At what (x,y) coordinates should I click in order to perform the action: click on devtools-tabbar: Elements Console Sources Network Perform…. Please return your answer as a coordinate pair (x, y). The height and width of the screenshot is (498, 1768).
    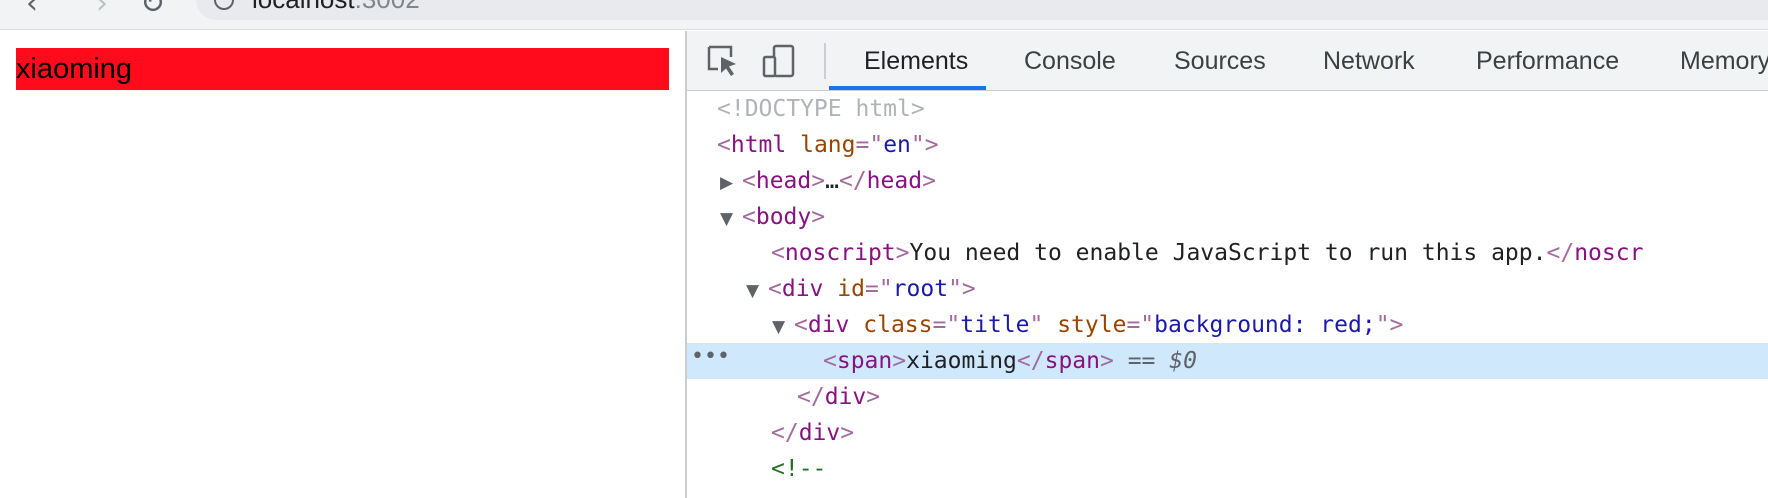
    Looking at the image, I should click on (1227, 61).